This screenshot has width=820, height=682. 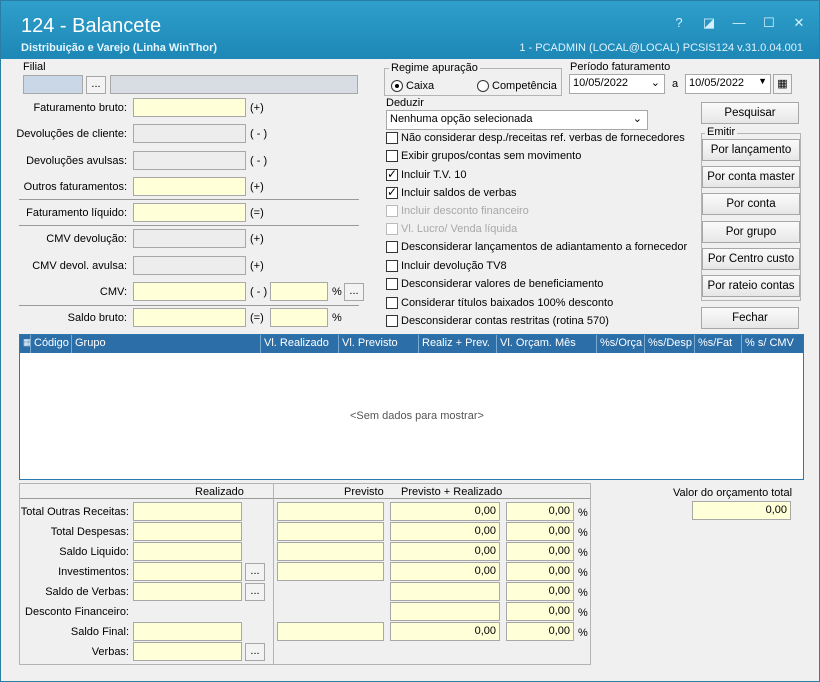 What do you see at coordinates (90, 343) in the screenshot?
I see `column-header: Grupo` at bounding box center [90, 343].